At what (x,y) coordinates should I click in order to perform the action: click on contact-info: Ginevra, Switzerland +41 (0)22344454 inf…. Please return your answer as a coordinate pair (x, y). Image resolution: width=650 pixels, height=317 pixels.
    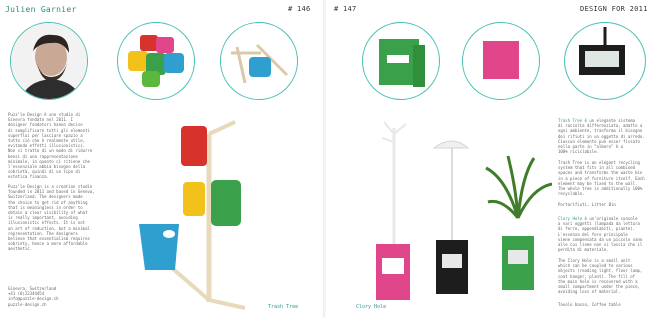
    Looking at the image, I should click on (33, 296).